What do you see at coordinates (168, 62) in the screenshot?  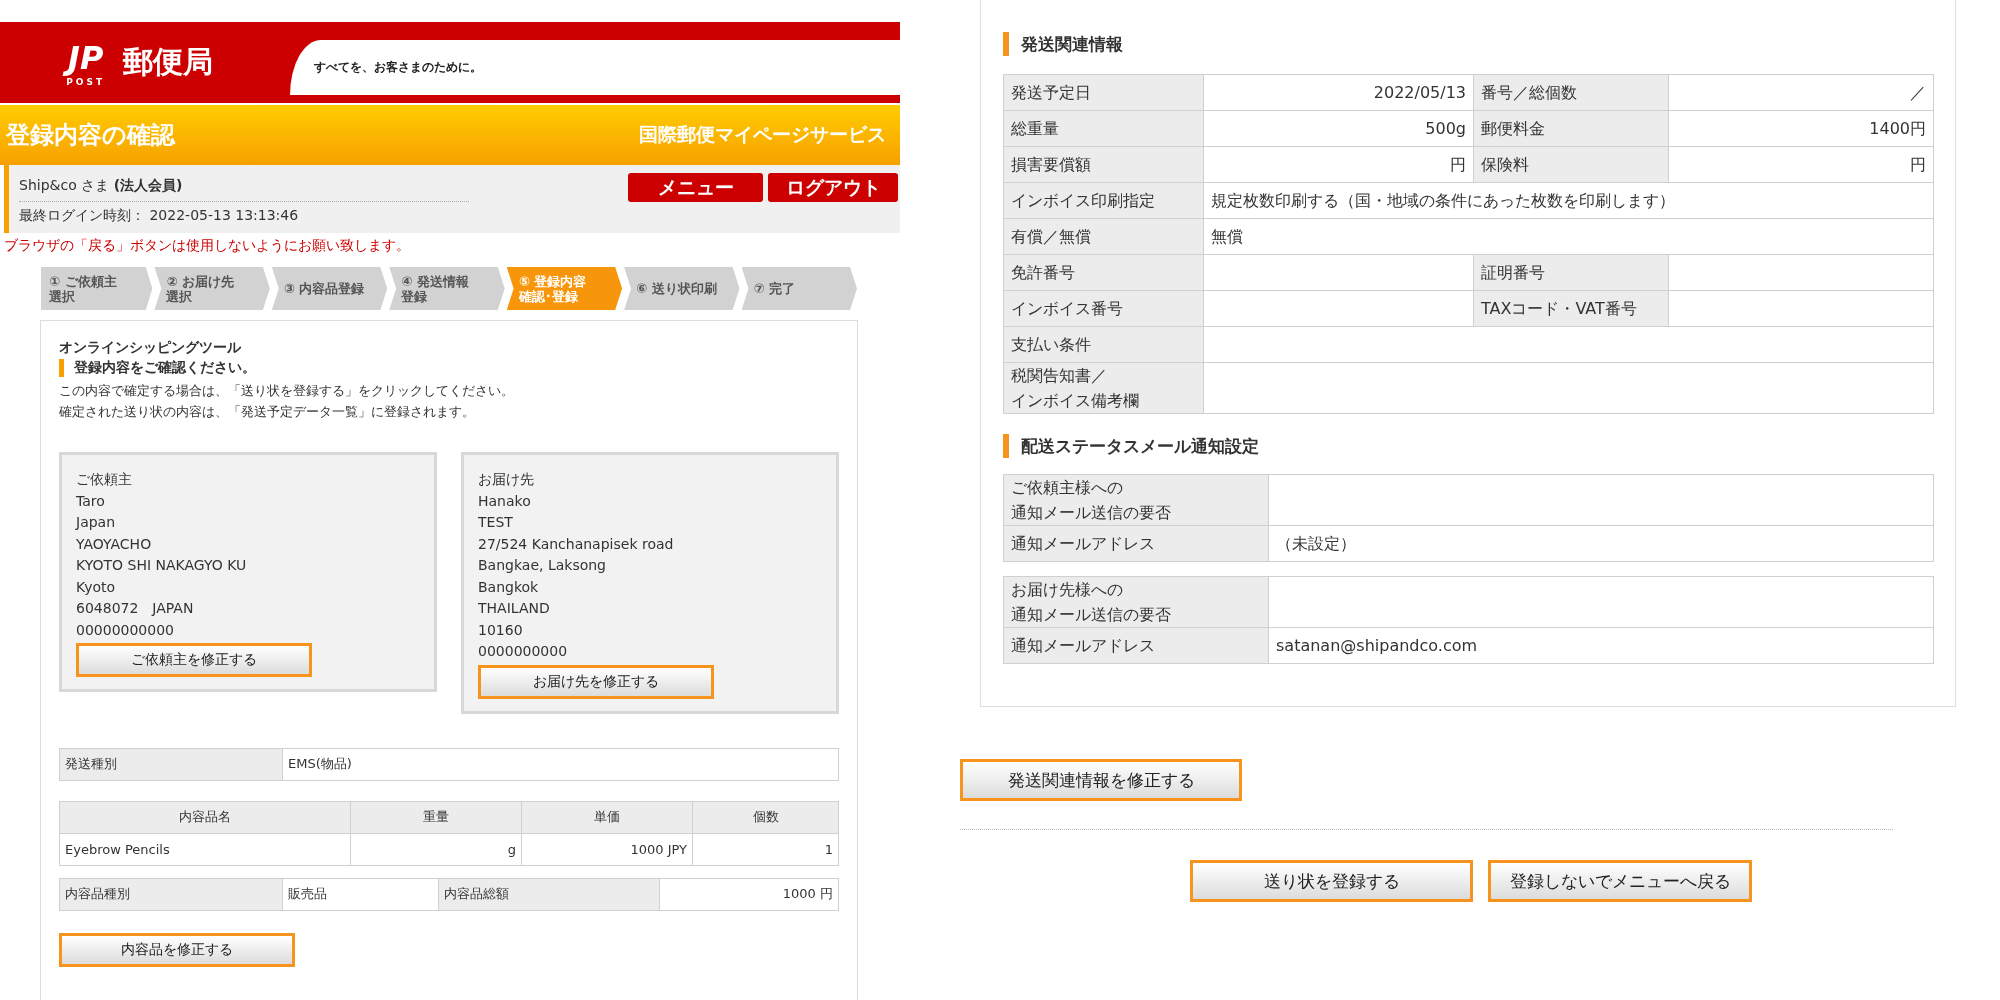 I see `logo-text: 郵便局` at bounding box center [168, 62].